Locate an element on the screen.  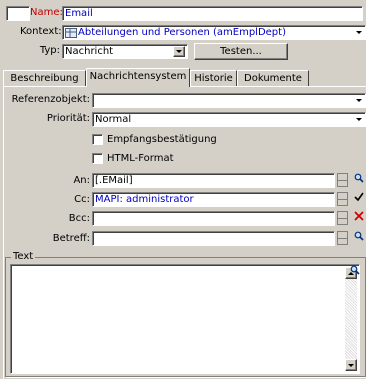
tab-beschreibung-label: Beschreibung is located at coordinates (44, 78).